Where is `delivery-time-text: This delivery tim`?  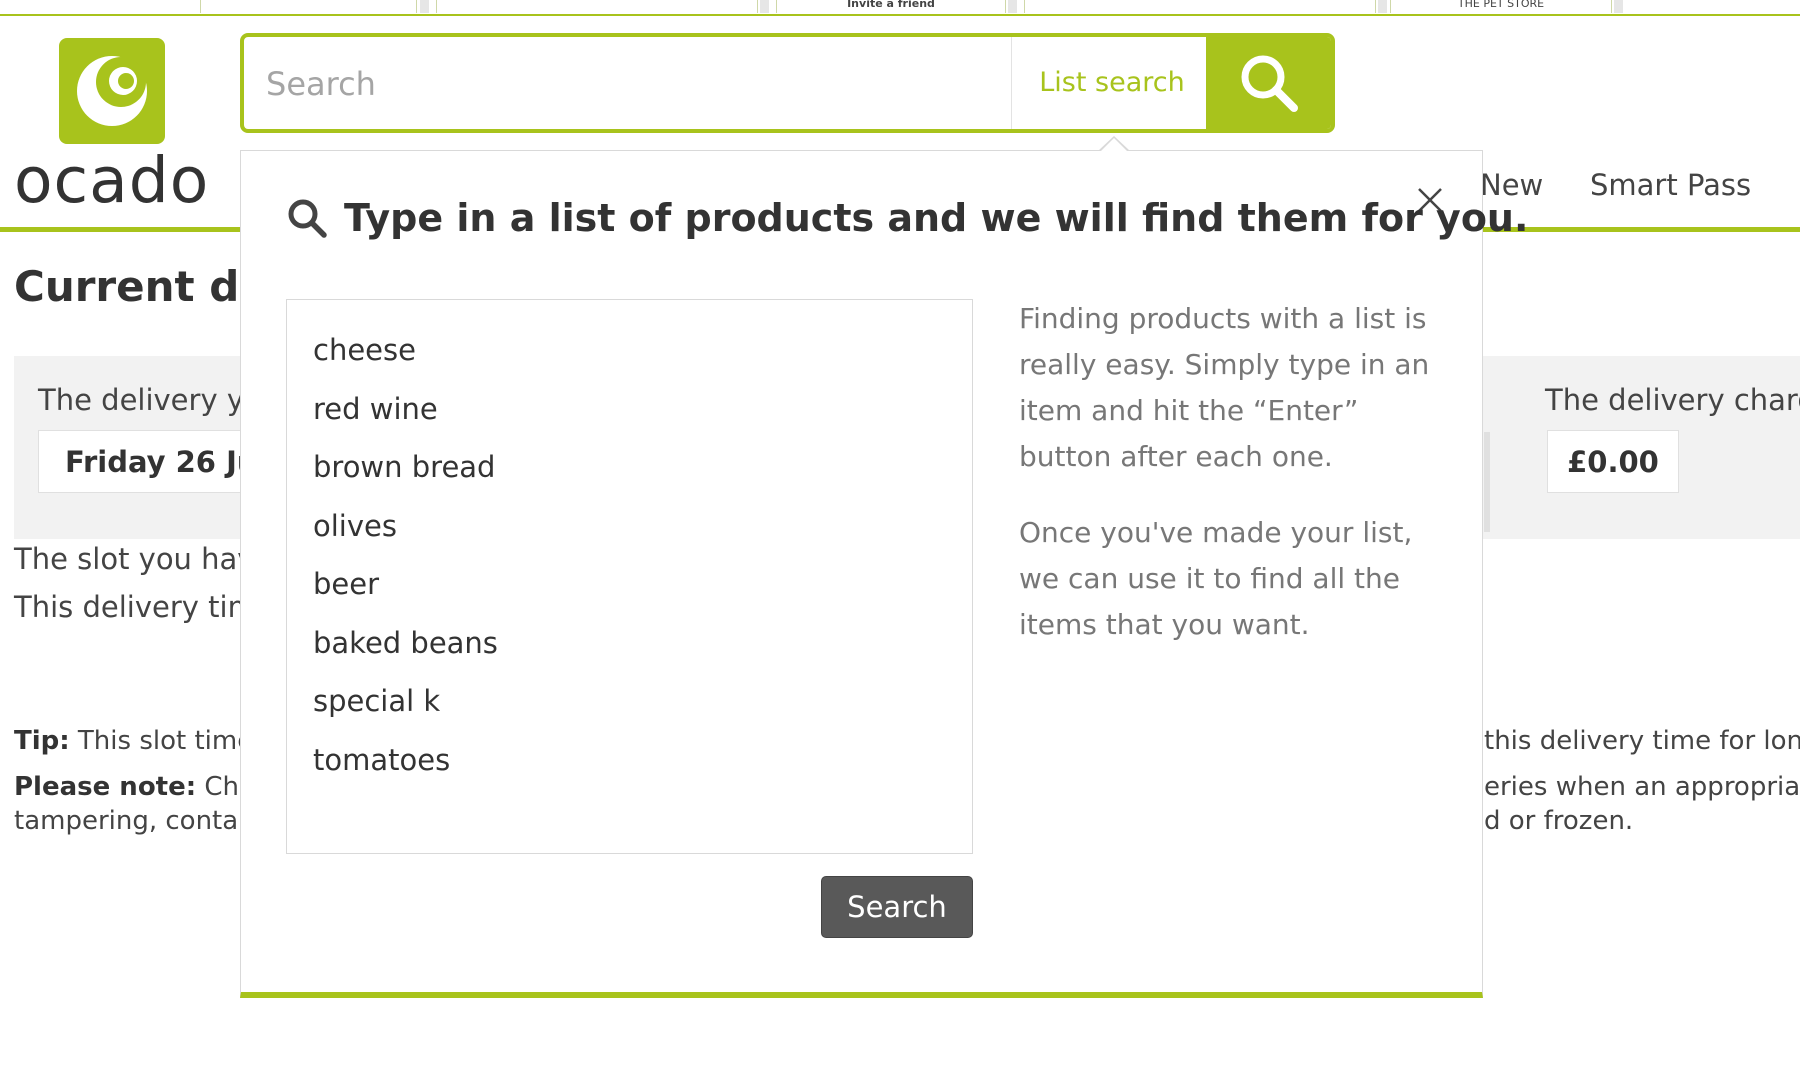
delivery-time-text: This delivery tim is located at coordinates (135, 607).